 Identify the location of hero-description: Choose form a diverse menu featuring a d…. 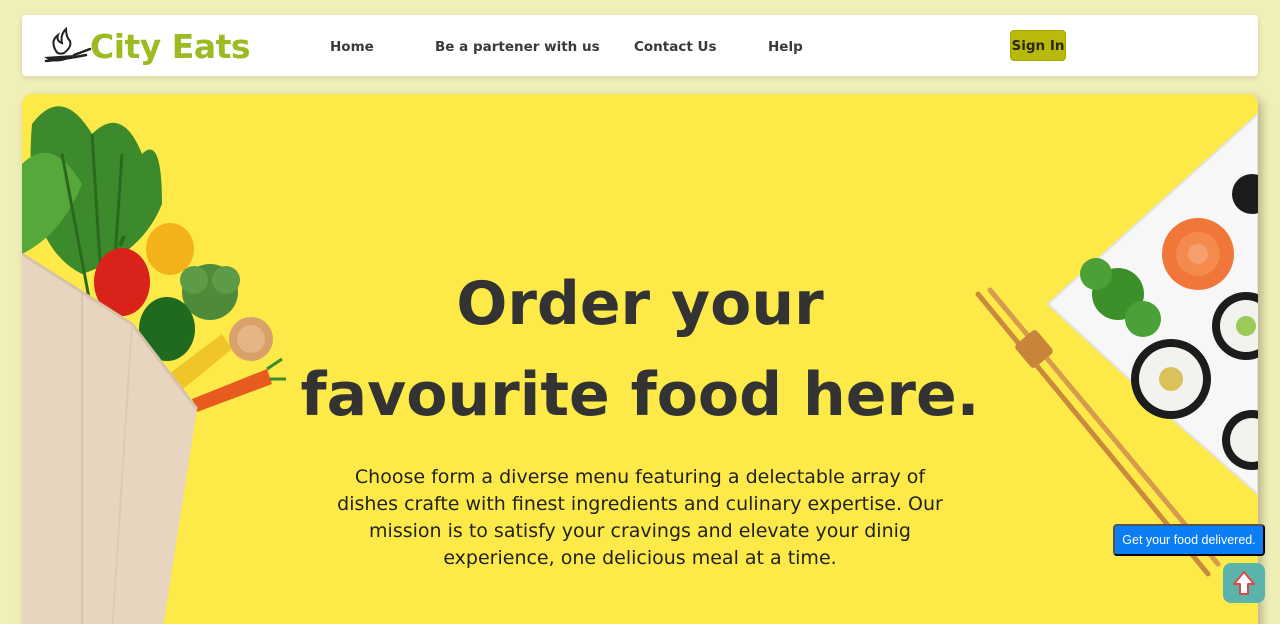
(640, 517).